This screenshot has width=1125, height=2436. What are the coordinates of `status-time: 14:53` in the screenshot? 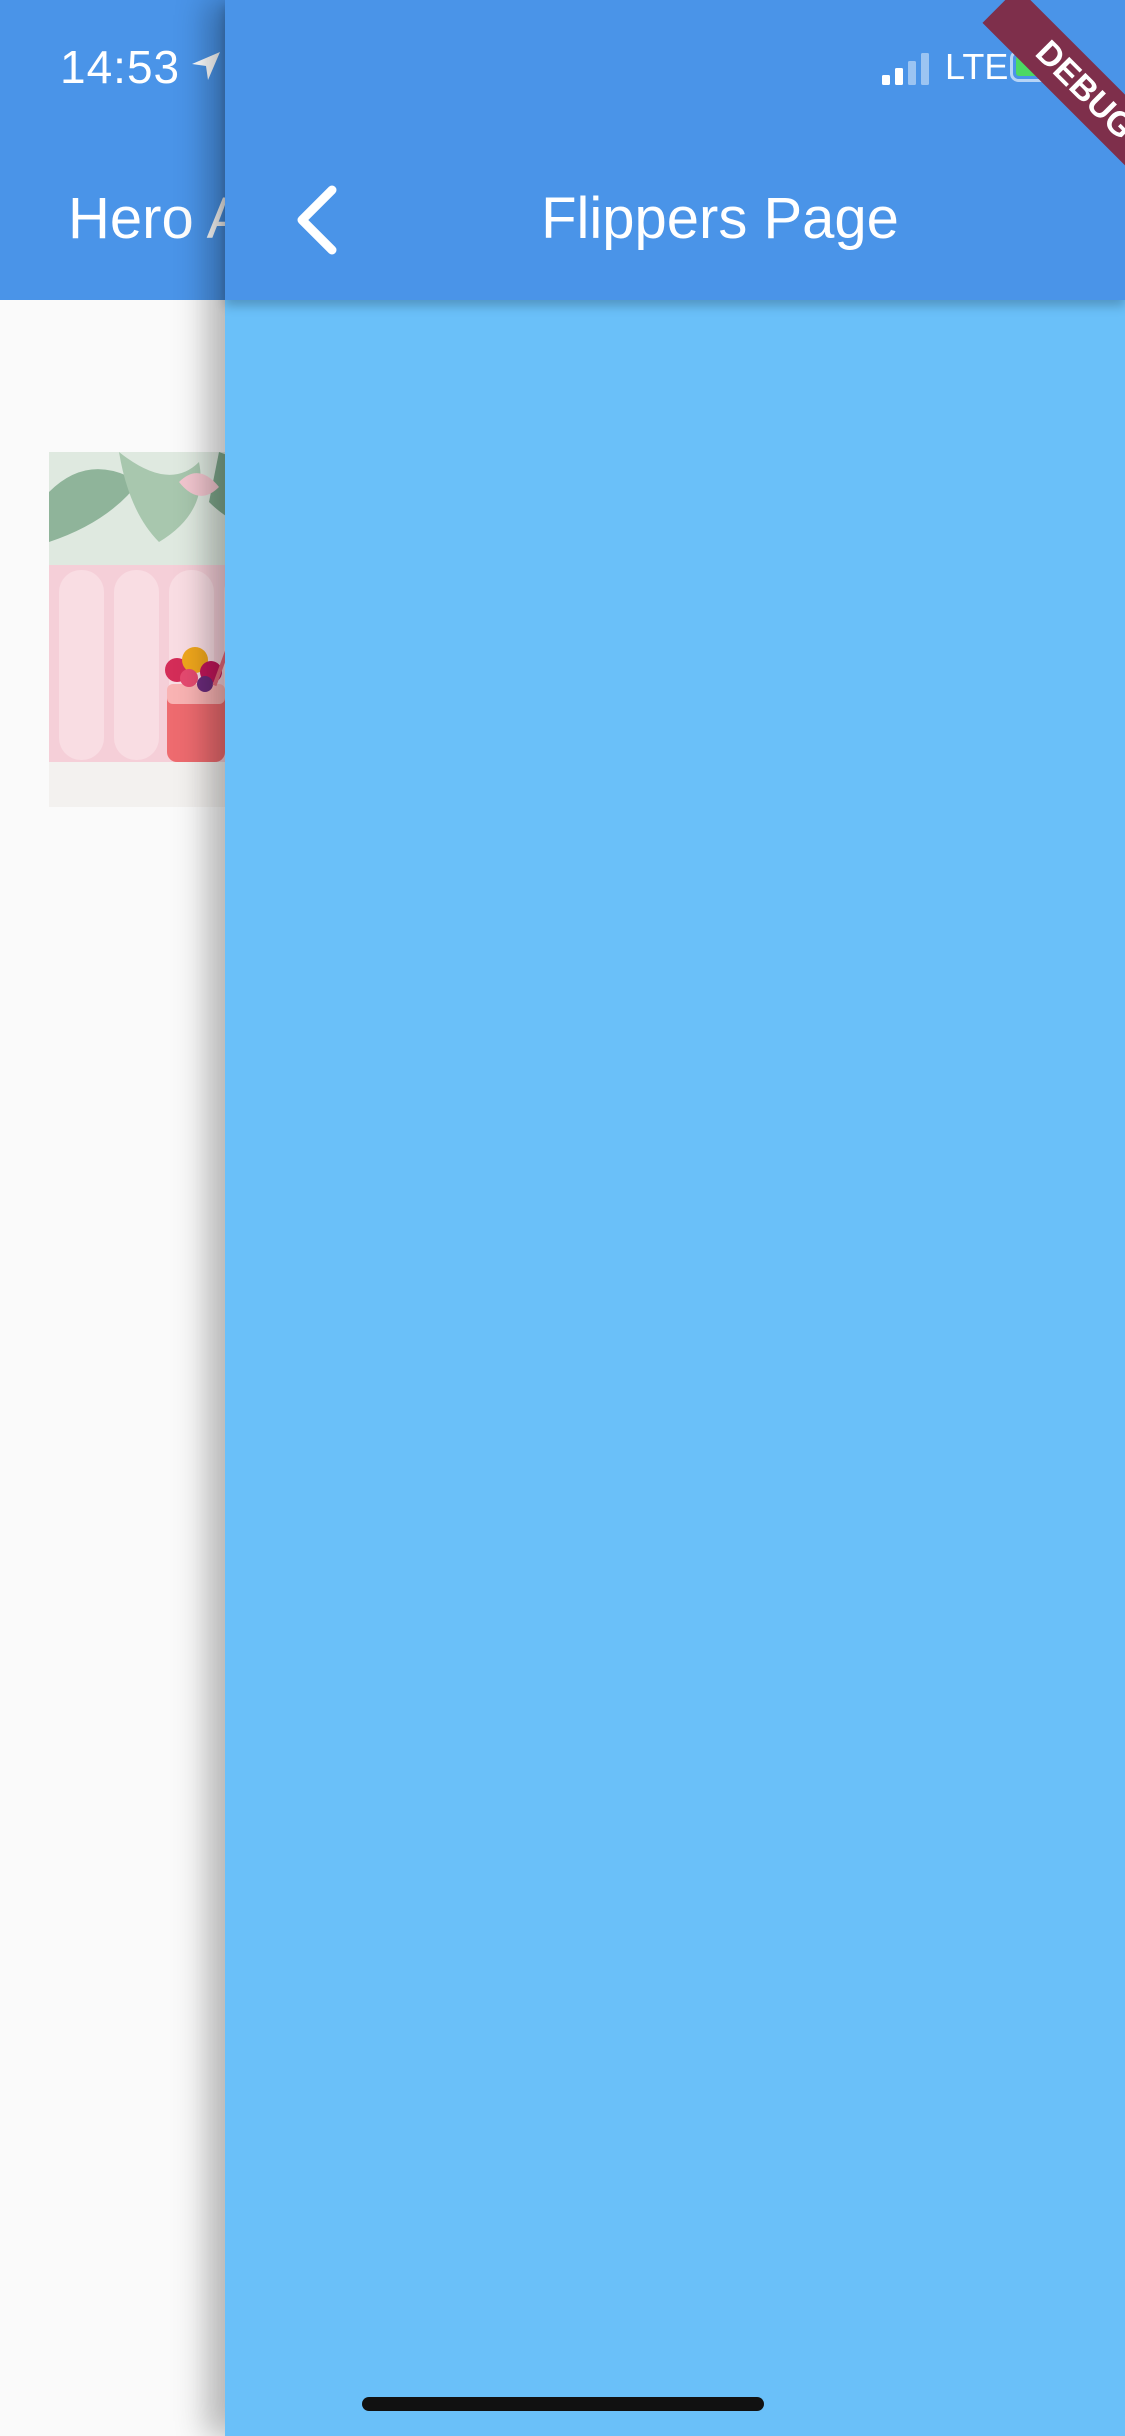 It's located at (120, 67).